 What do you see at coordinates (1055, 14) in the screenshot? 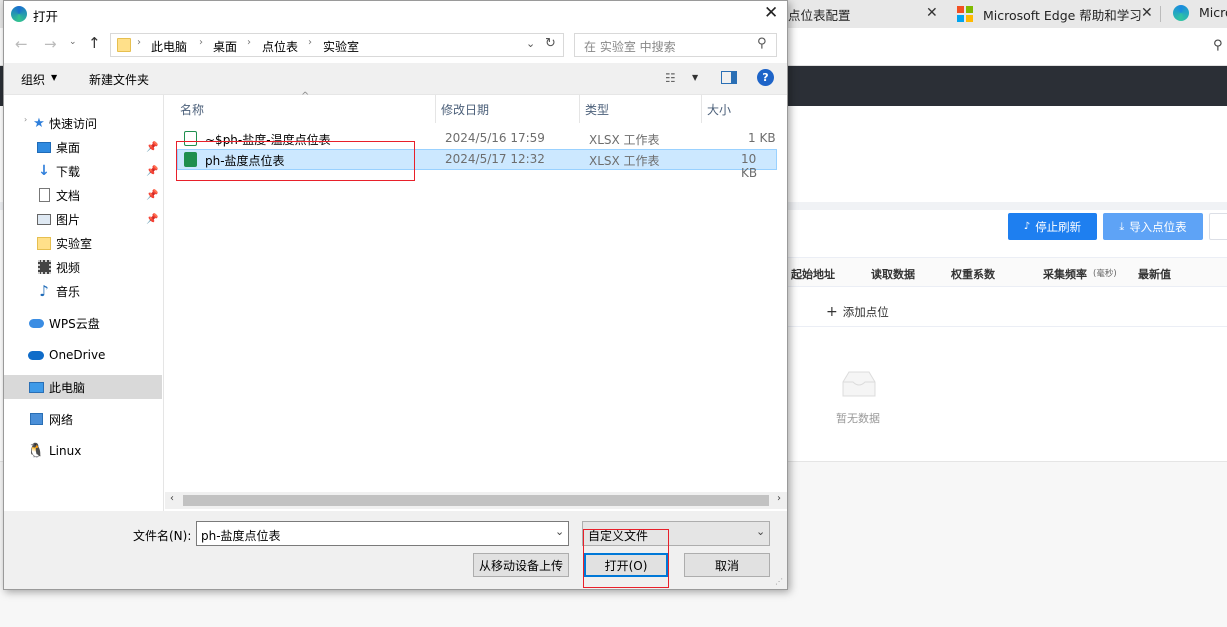
I see `browser-tab-edge-help: Microsoft Edge 帮助和学习 ✕` at bounding box center [1055, 14].